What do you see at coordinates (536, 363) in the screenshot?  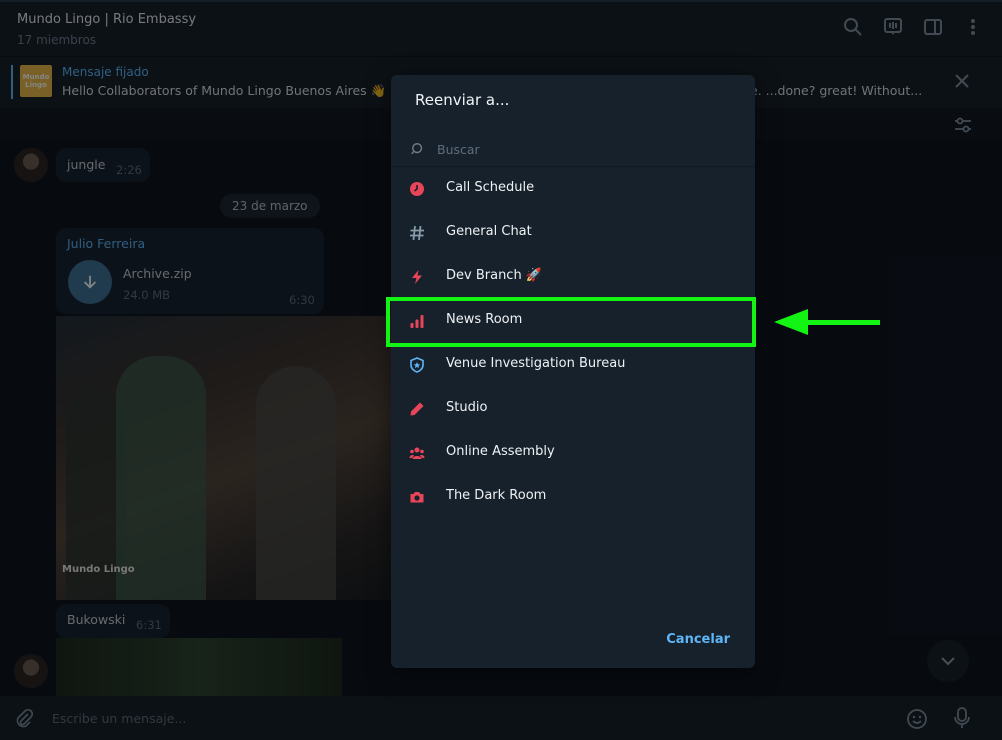 I see `chat-item-label: Venue Investigation Bureau` at bounding box center [536, 363].